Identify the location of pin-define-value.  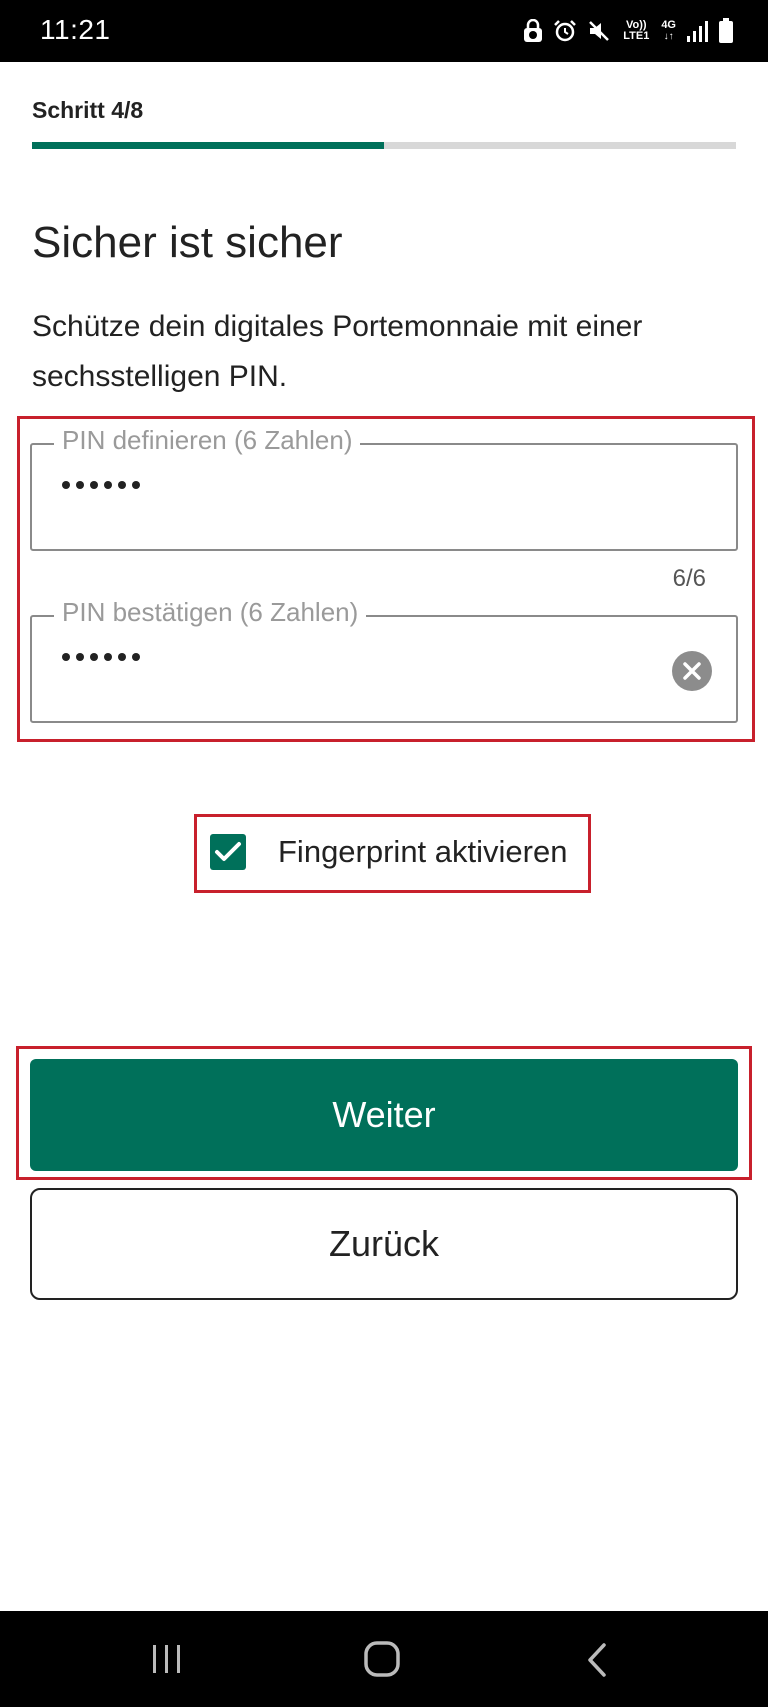
(101, 485).